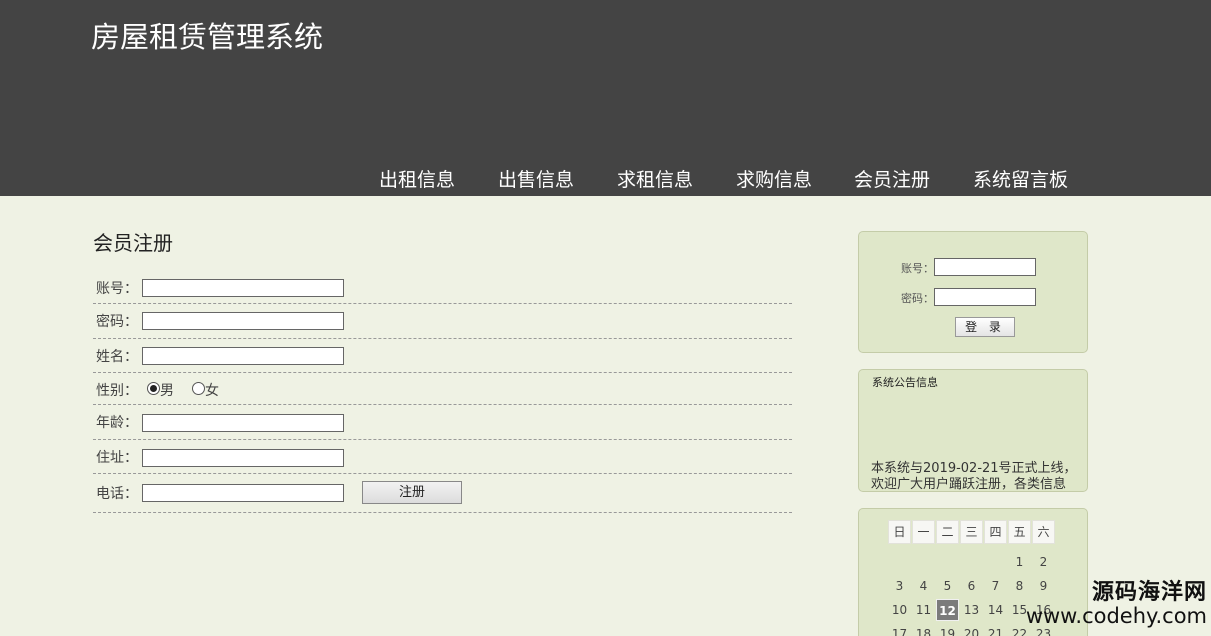 This screenshot has width=1211, height=636. What do you see at coordinates (917, 298) in the screenshot?
I see `login-password-label: 密码：` at bounding box center [917, 298].